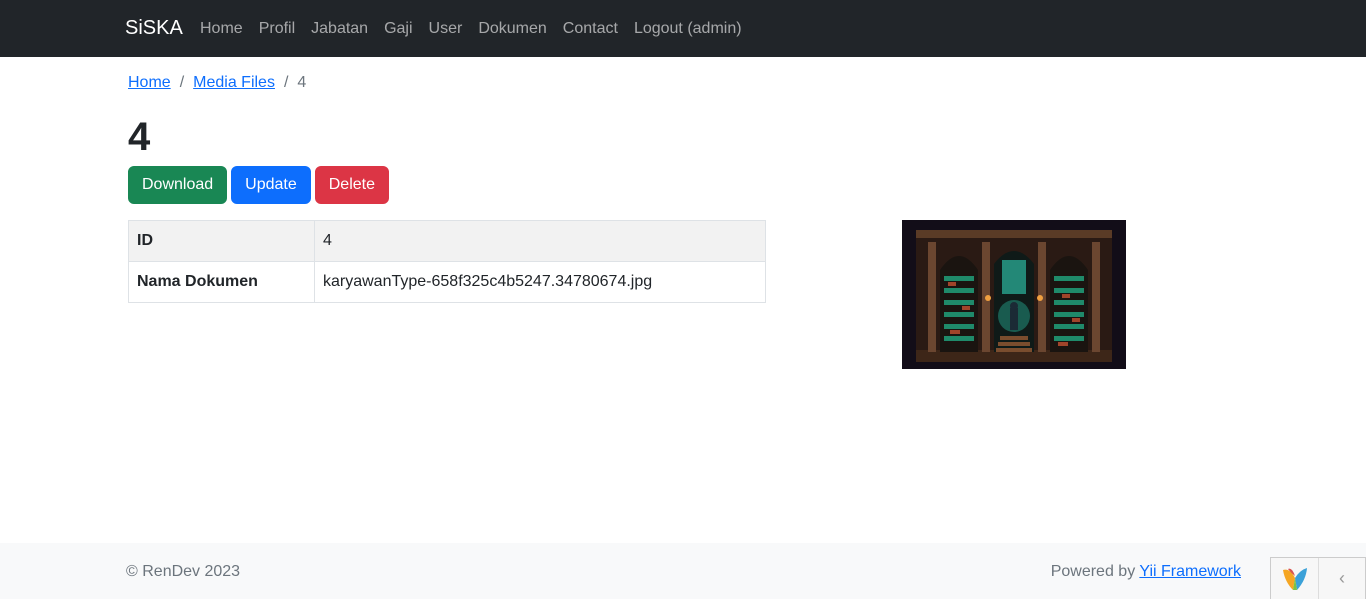  I want to click on breadcrumb-current: 4, so click(302, 82).